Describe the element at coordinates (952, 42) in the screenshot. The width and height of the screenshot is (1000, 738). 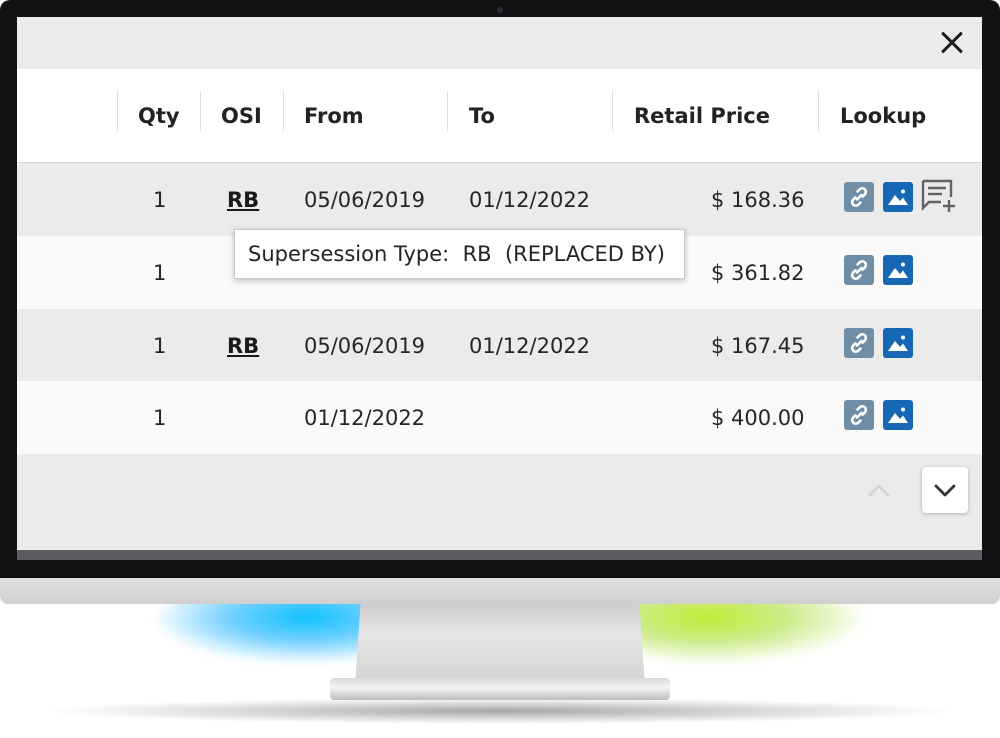
I see `close-icon` at that location.